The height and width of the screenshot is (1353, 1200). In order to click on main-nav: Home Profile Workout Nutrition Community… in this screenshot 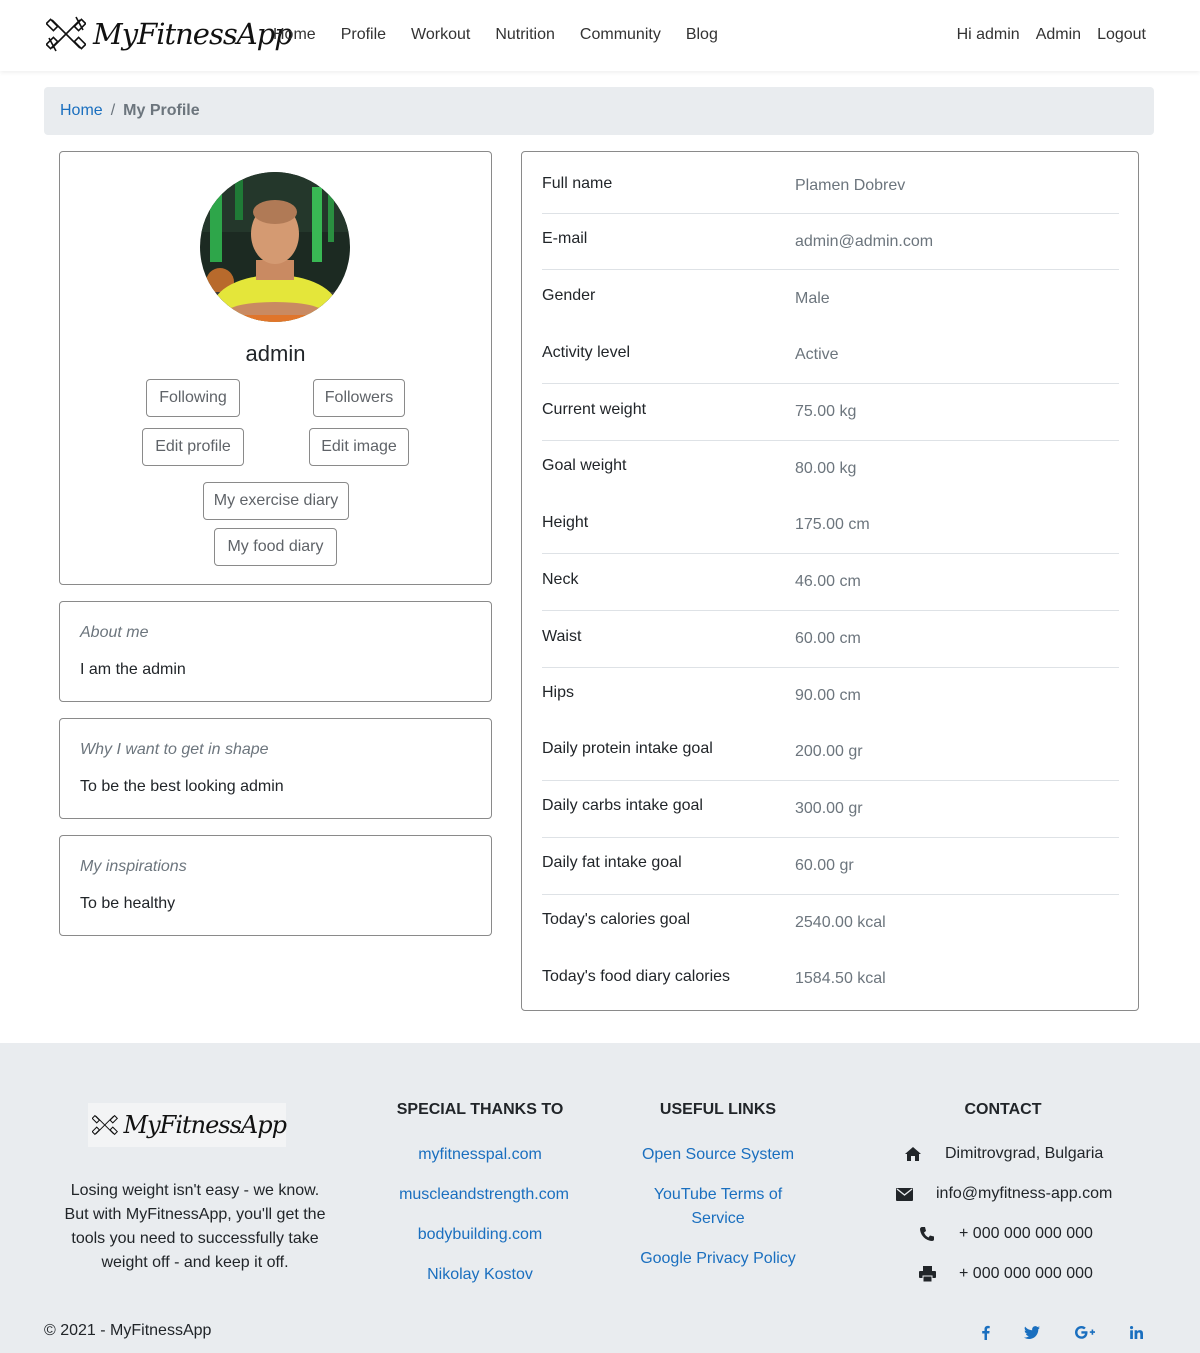, I will do `click(508, 35)`.